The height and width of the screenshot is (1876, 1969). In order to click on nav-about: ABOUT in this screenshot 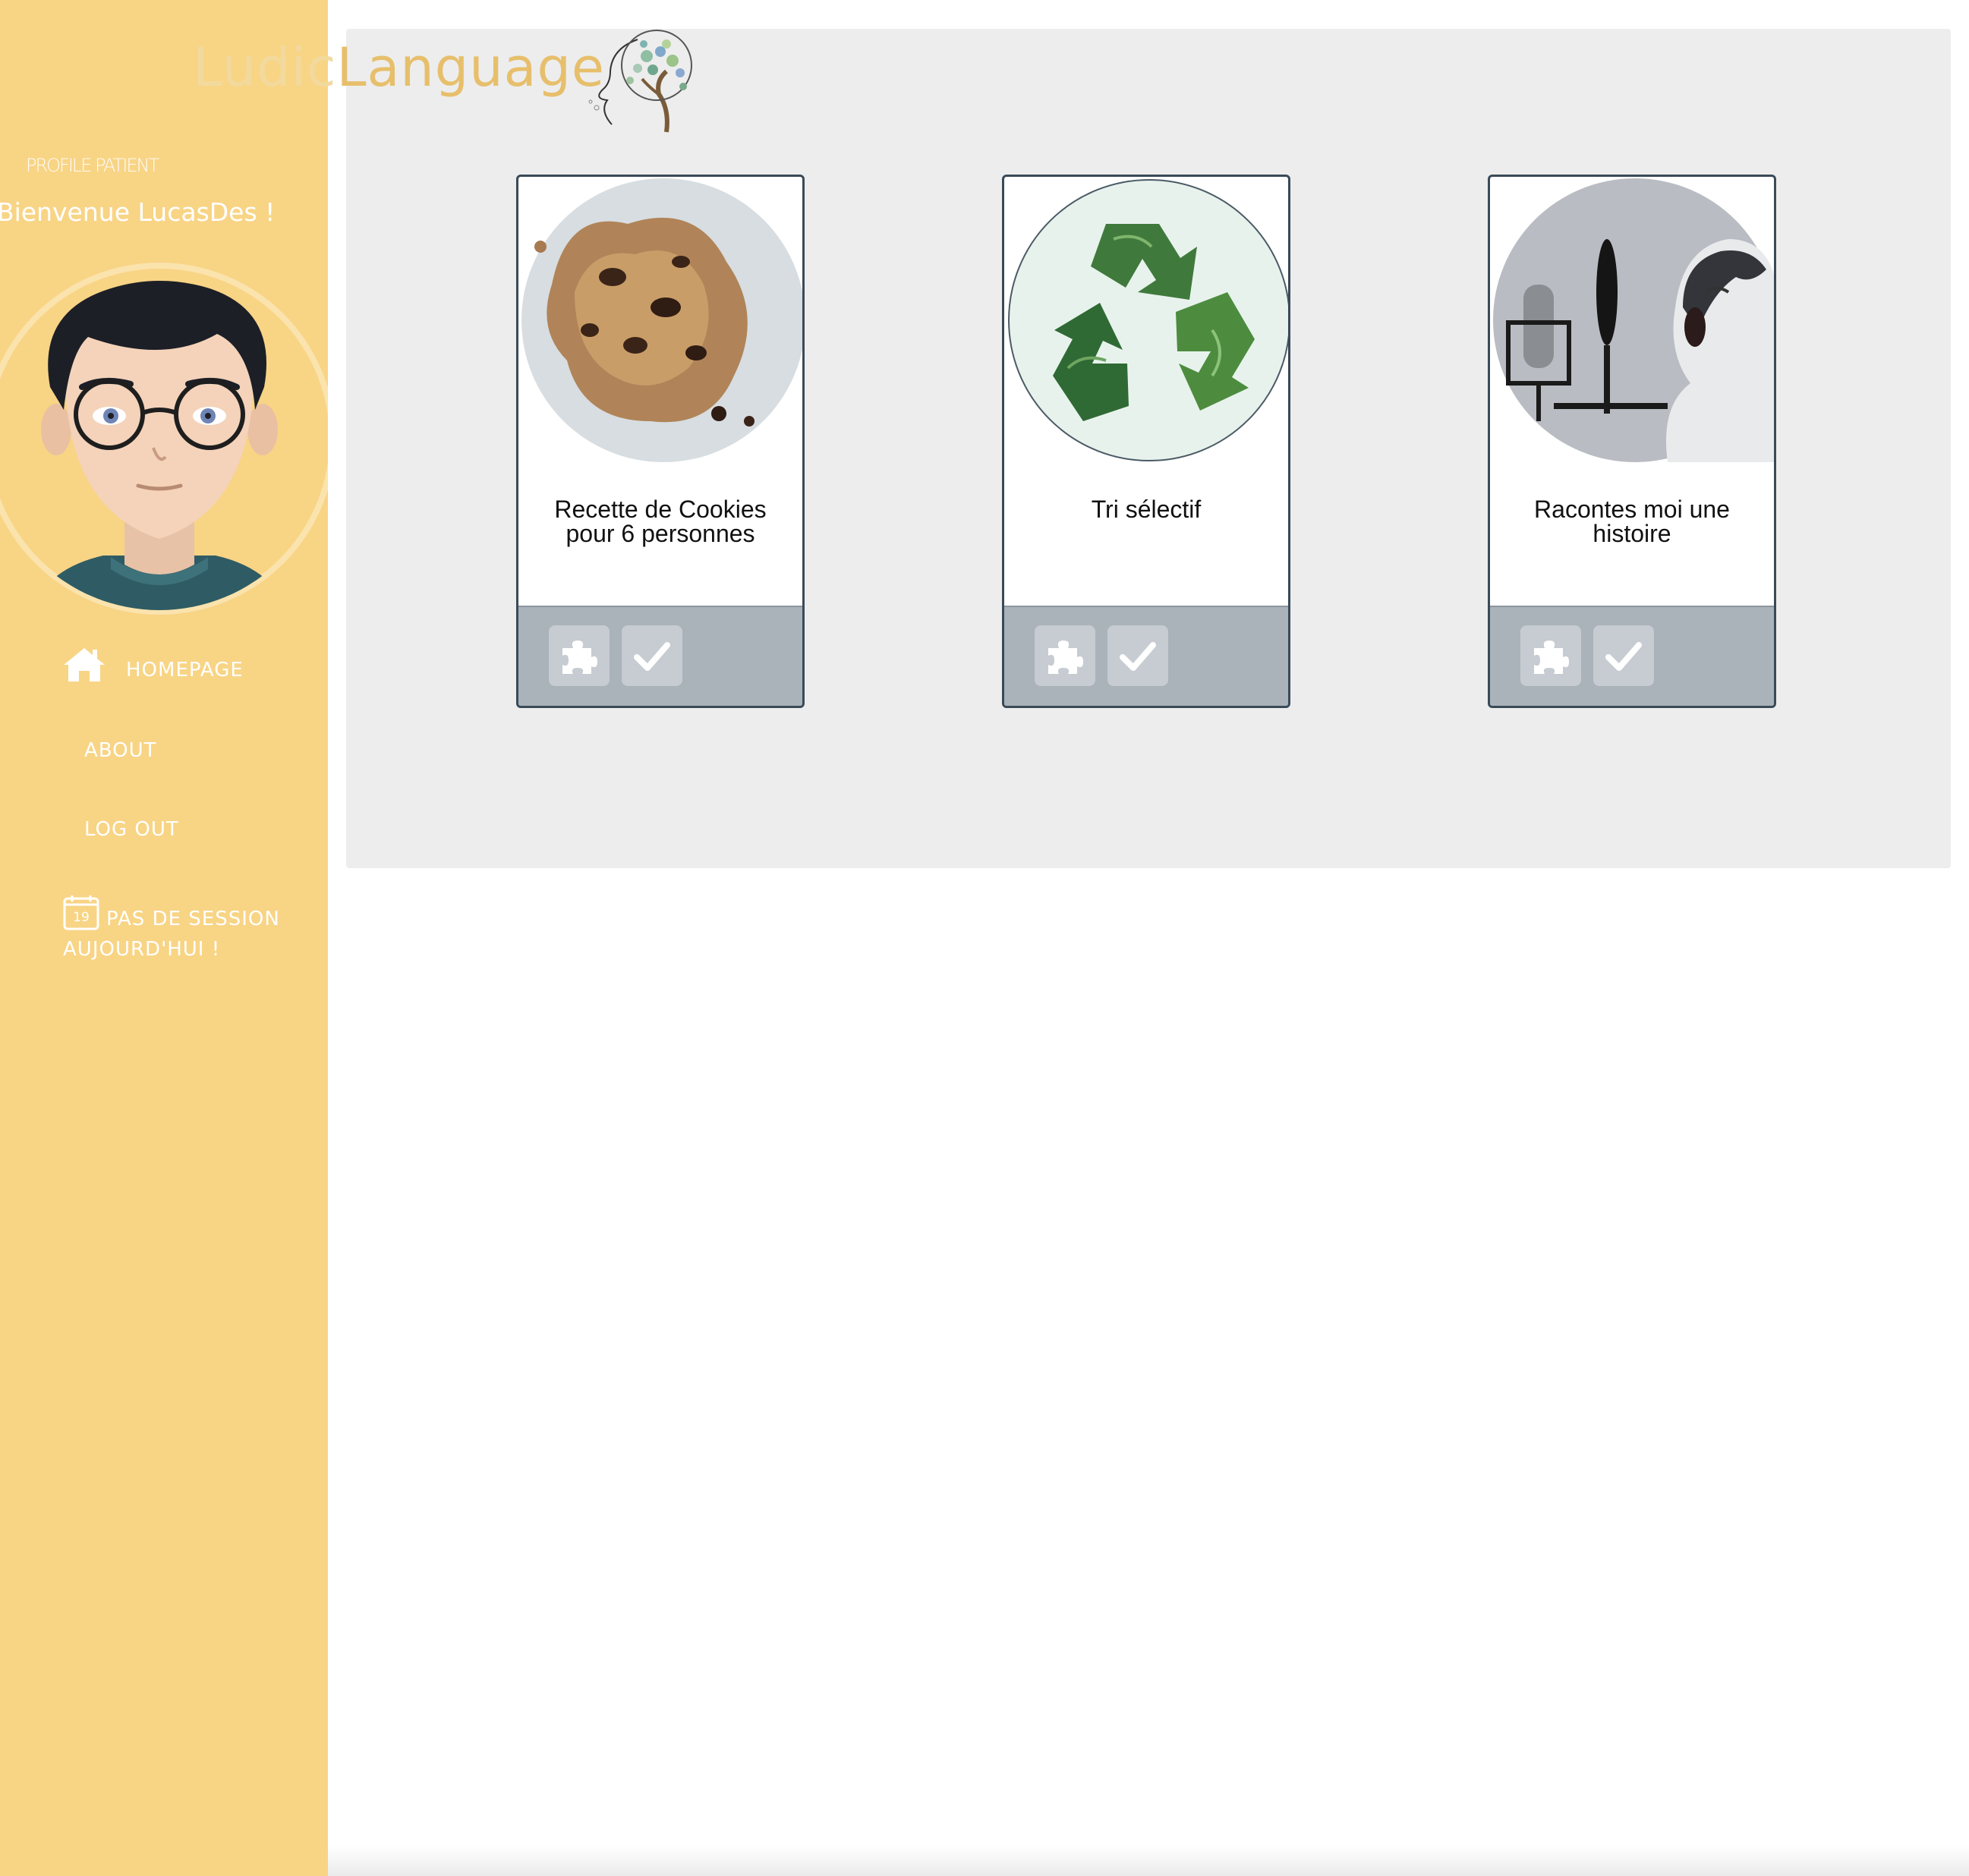, I will do `click(120, 750)`.